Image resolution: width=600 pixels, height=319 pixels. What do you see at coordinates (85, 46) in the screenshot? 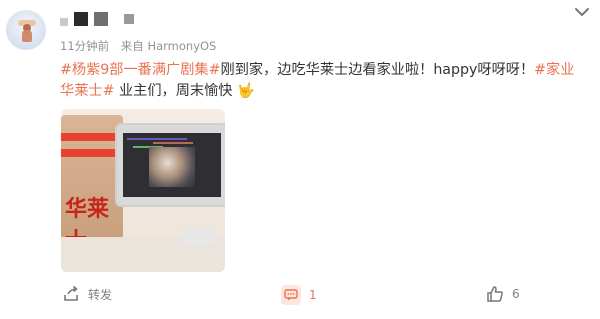
I see `post-time: 11分钟前` at bounding box center [85, 46].